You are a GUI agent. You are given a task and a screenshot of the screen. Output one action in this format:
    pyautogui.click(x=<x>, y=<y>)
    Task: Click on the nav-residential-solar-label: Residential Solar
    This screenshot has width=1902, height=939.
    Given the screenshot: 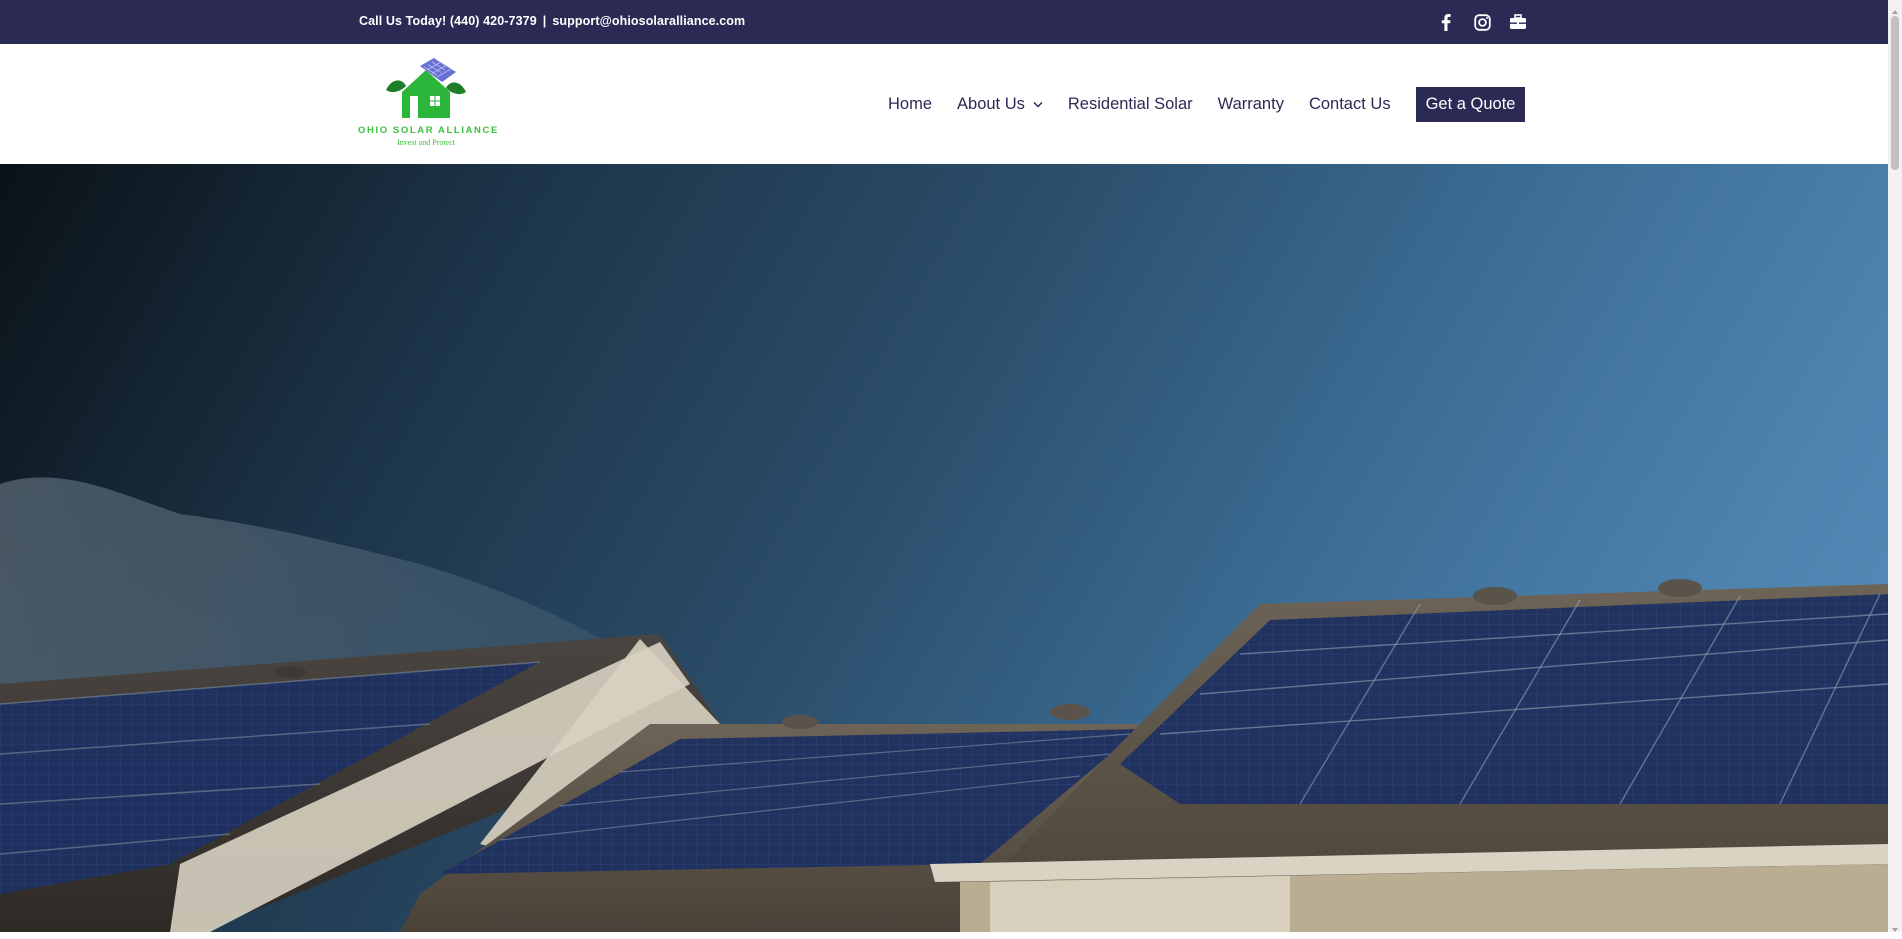 What is the action you would take?
    pyautogui.click(x=1130, y=103)
    